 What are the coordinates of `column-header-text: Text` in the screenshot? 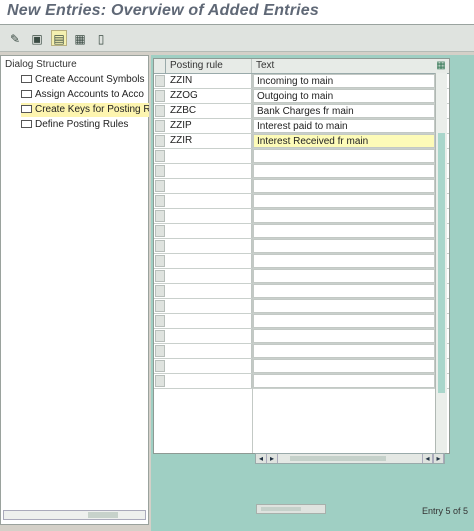 It's located at (344, 66).